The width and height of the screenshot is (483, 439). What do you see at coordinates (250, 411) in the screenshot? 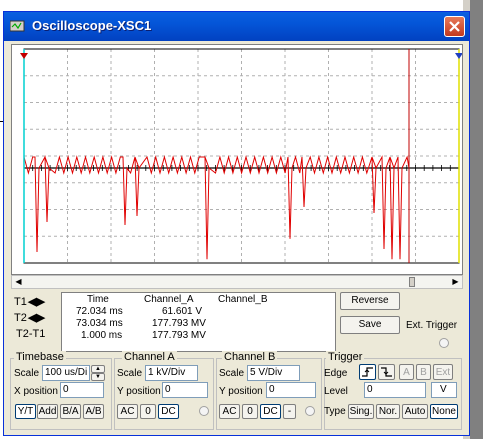
I see `channel-b-zero-button: 0` at bounding box center [250, 411].